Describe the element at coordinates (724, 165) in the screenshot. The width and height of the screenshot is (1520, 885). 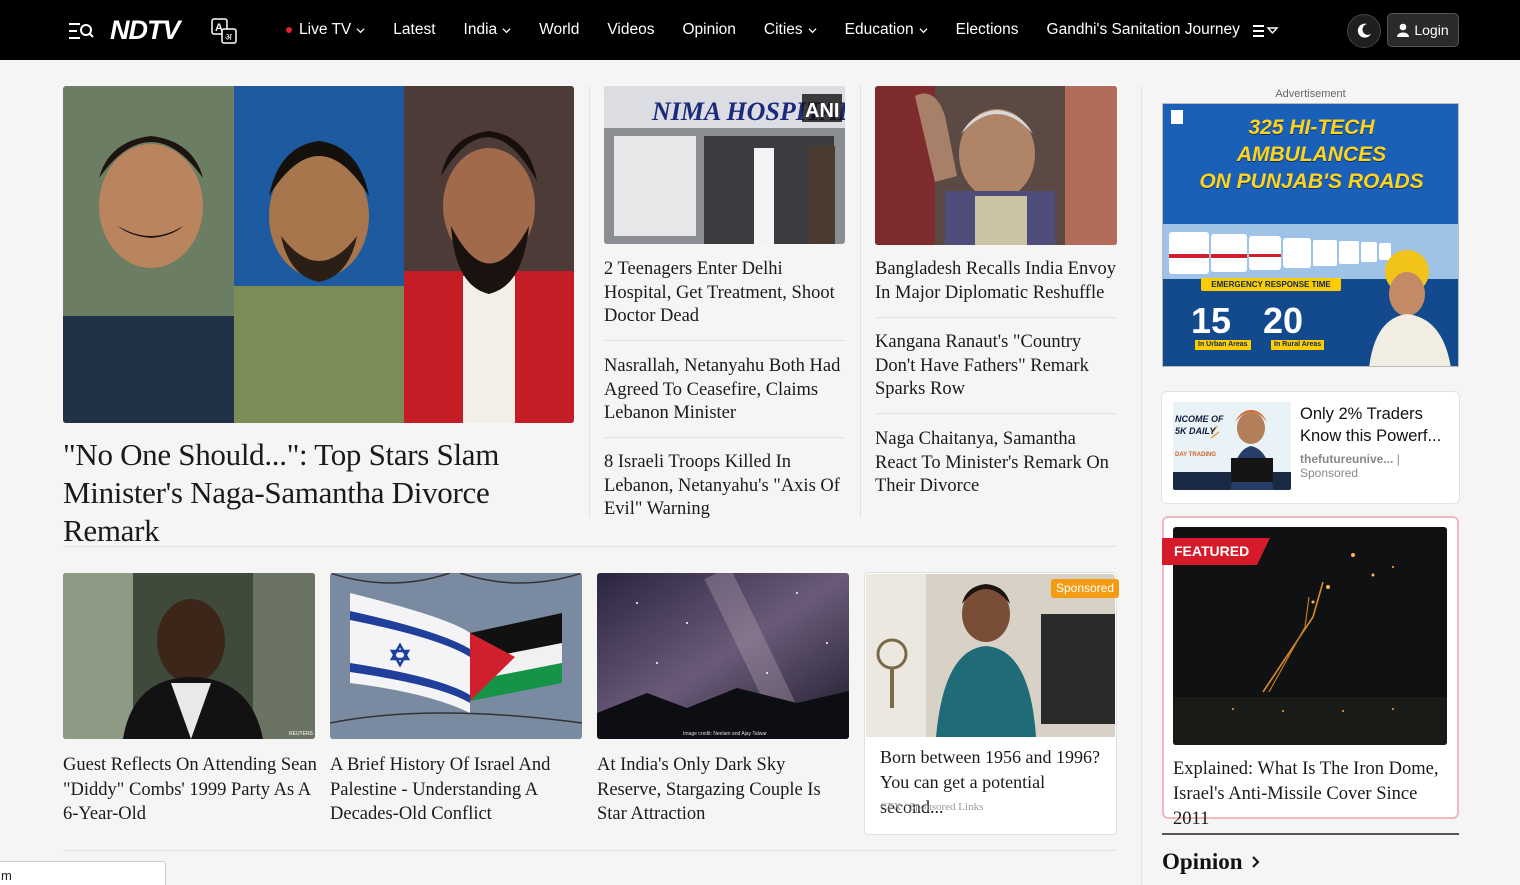
I see `hospital-story-image: NIMA HOSPITAL ANI` at that location.